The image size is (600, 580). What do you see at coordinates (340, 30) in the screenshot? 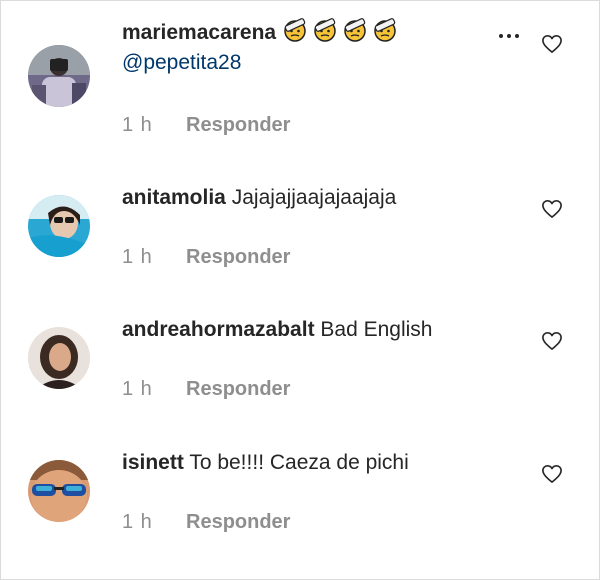
I see `emoji-group` at bounding box center [340, 30].